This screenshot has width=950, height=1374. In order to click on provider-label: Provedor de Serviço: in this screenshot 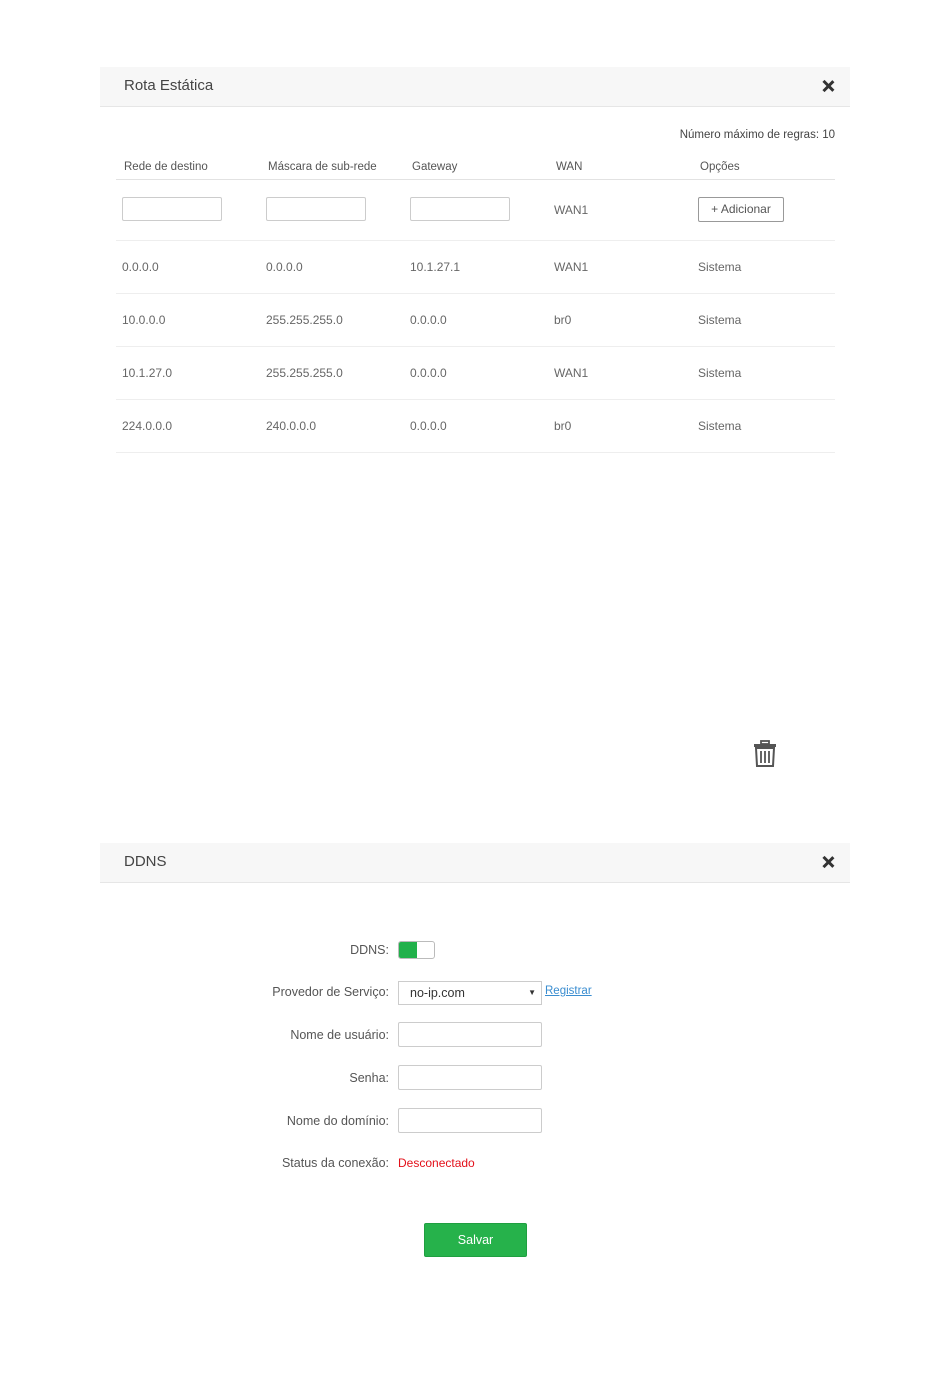, I will do `click(330, 992)`.